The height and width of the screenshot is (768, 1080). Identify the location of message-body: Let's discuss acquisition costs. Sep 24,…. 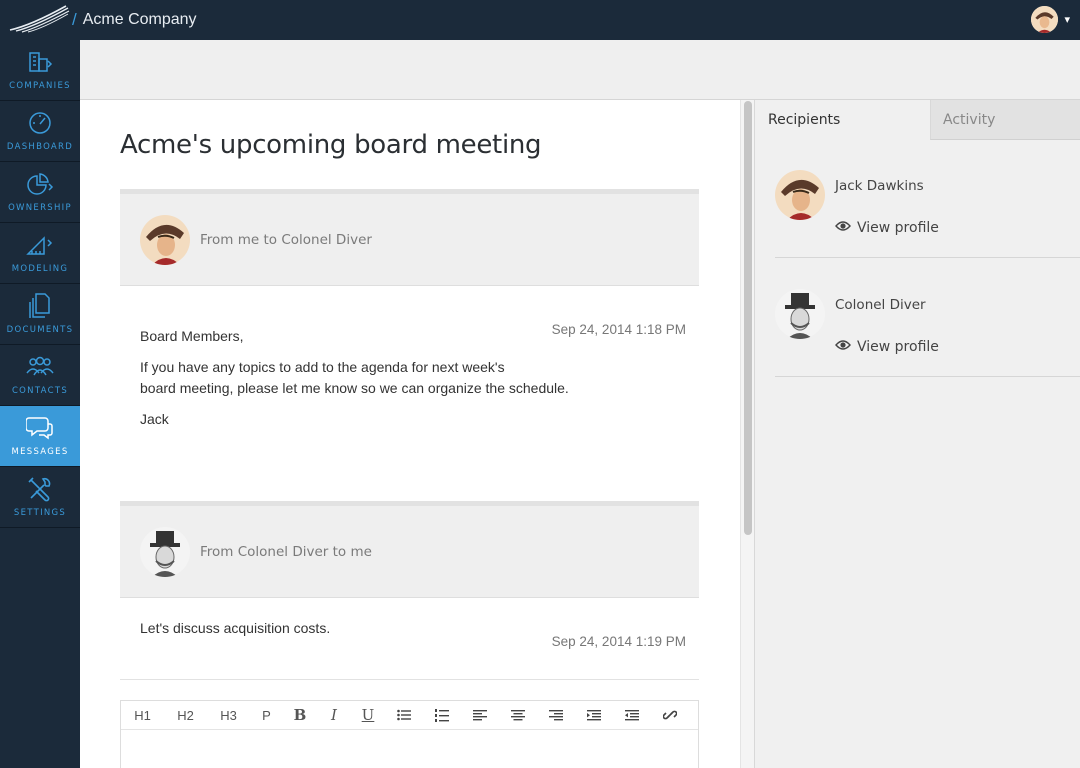
(409, 638).